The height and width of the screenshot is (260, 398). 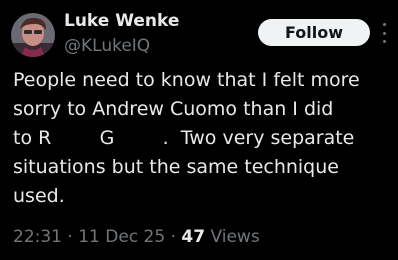 I want to click on follow-button: Follow, so click(x=314, y=32).